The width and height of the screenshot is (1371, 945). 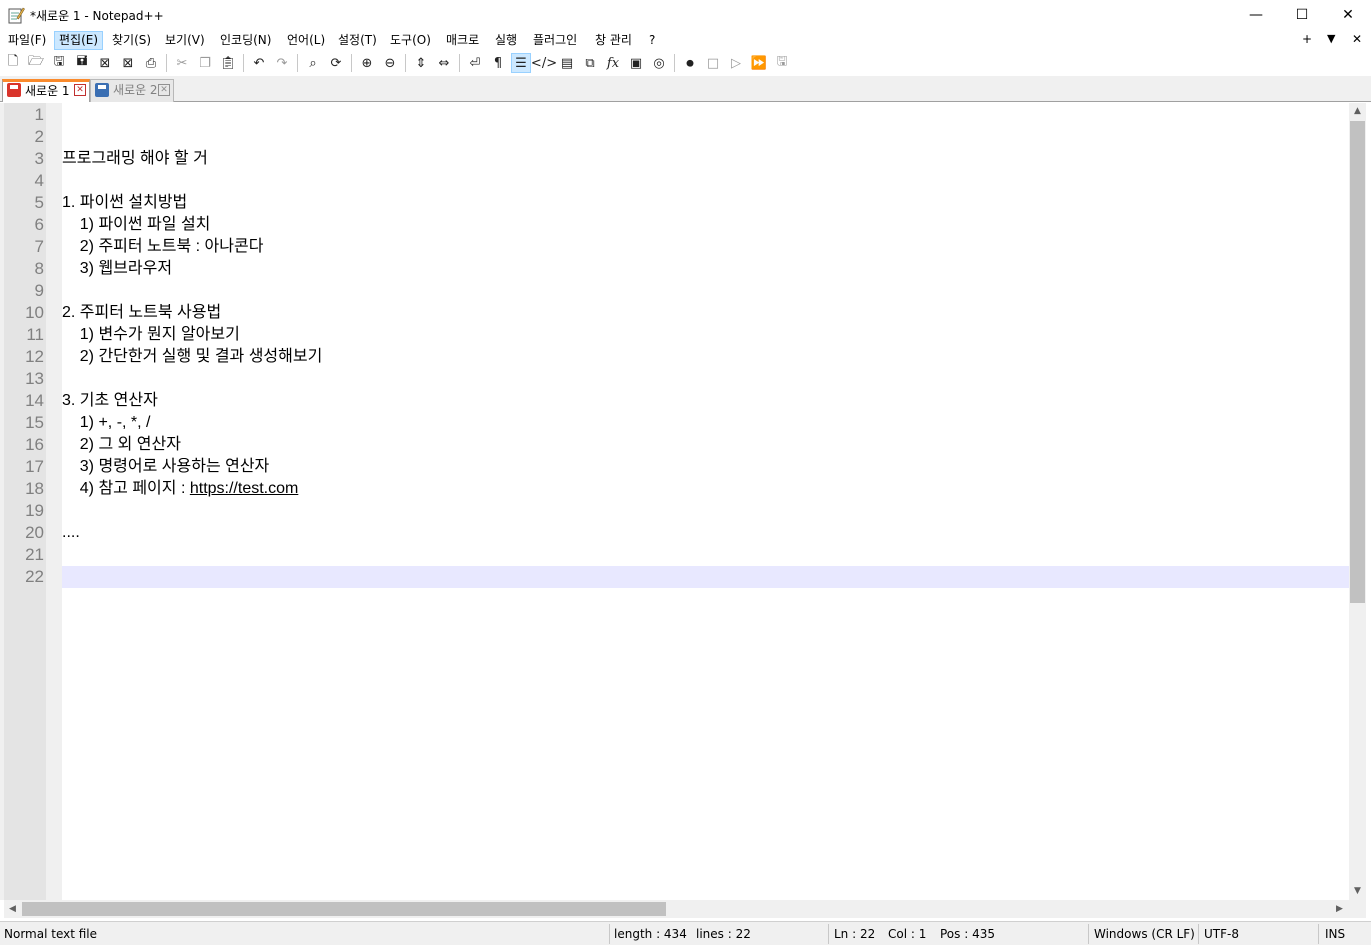 What do you see at coordinates (1357, 111) in the screenshot?
I see `scroll-up-icon: ▲` at bounding box center [1357, 111].